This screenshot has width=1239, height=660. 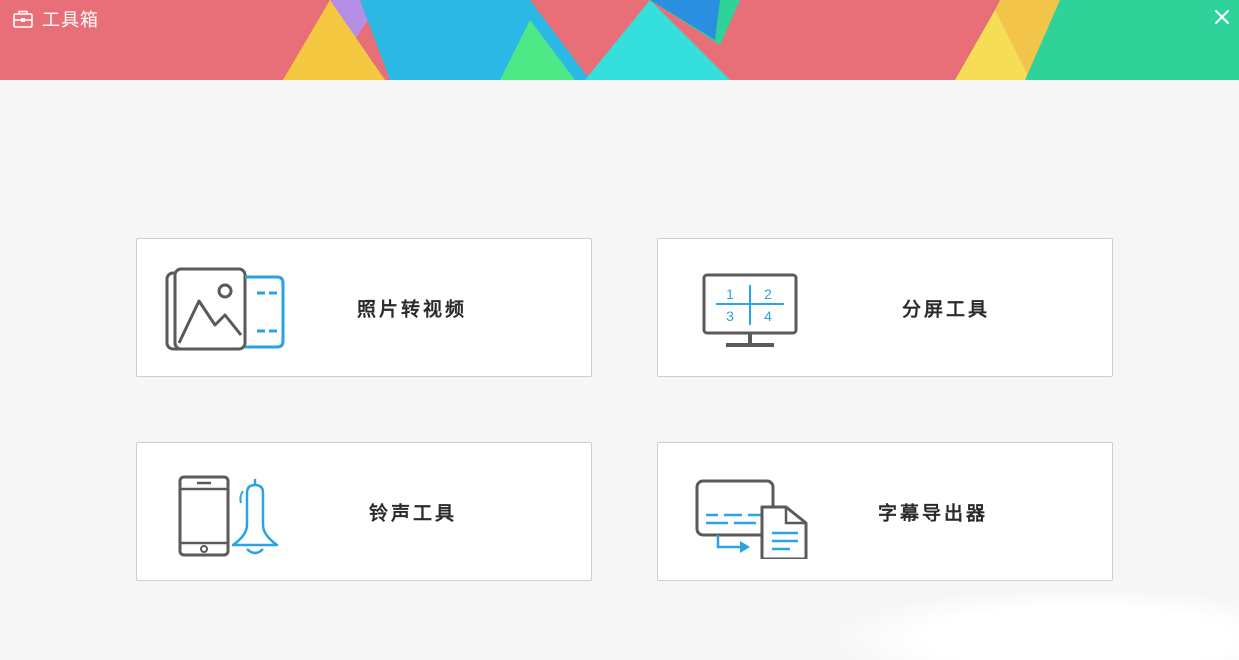 I want to click on window-title: 工具箱, so click(x=70, y=20).